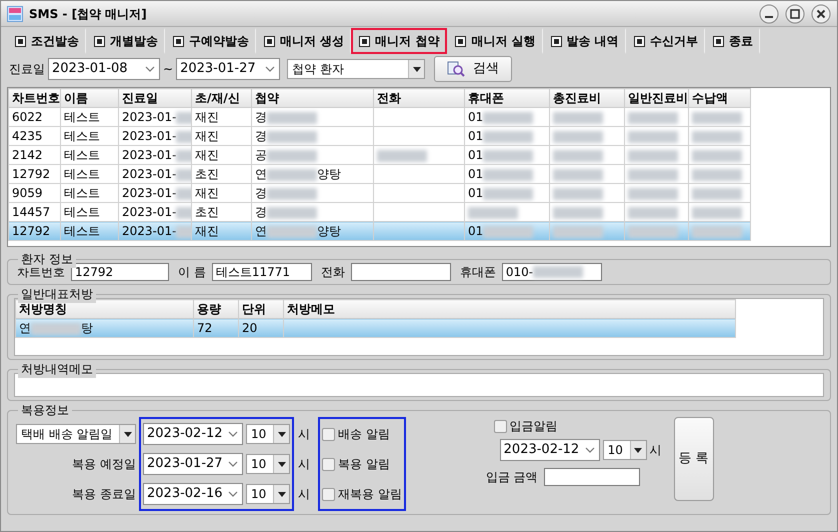  Describe the element at coordinates (507, 98) in the screenshot. I see `column-header: 휴대폰` at that location.